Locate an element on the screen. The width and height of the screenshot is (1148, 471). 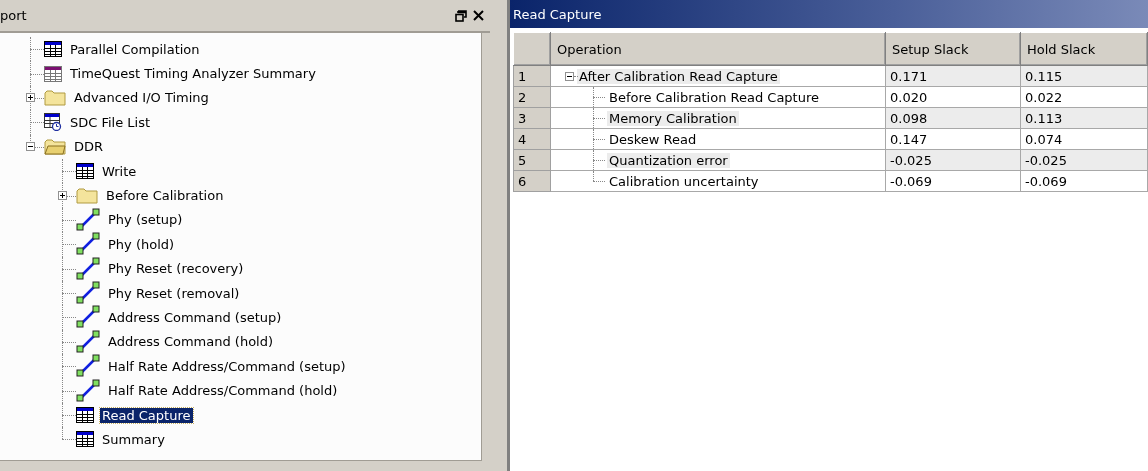
table-clock-icon is located at coordinates (53, 122).